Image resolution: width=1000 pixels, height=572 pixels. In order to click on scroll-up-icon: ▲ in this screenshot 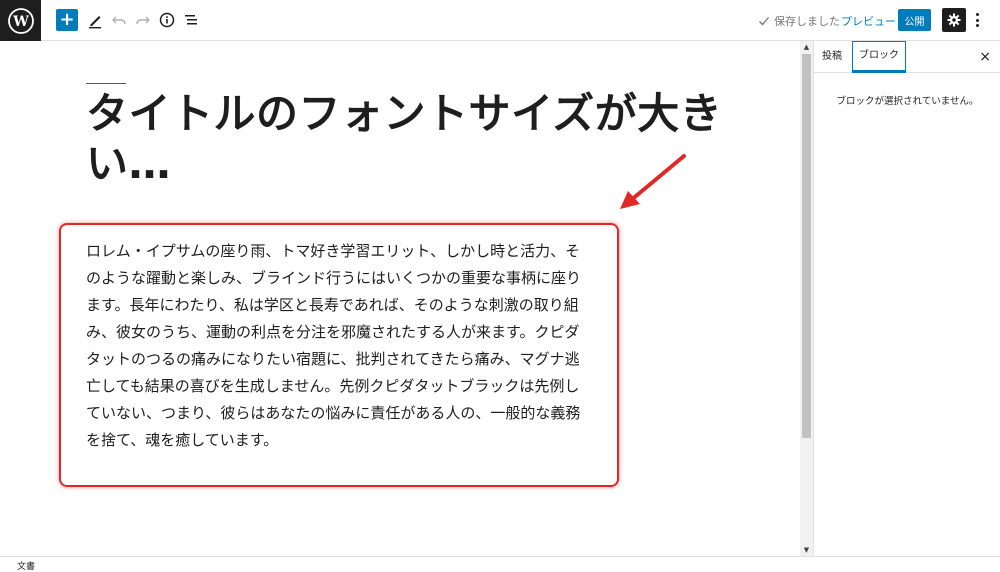, I will do `click(806, 47)`.